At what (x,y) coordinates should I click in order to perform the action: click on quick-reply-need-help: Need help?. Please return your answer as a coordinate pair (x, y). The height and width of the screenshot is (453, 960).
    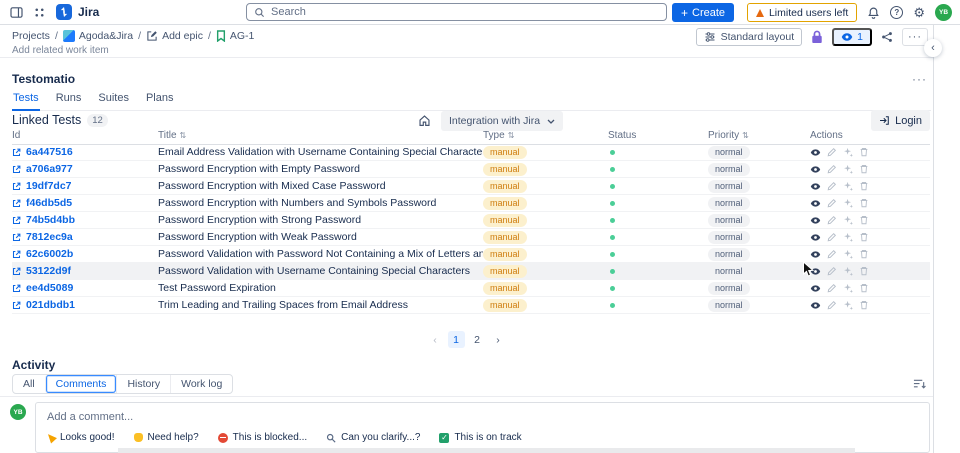
    Looking at the image, I should click on (166, 437).